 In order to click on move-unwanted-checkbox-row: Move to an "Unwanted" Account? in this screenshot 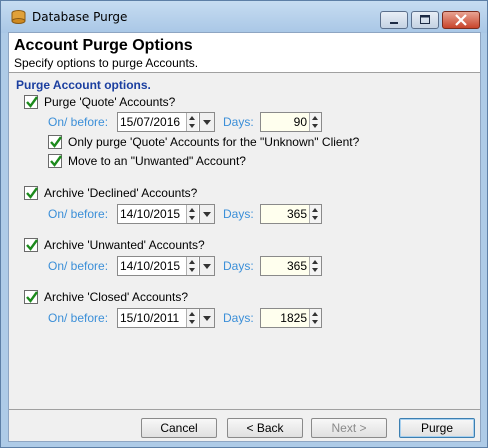, I will do `click(147, 161)`.